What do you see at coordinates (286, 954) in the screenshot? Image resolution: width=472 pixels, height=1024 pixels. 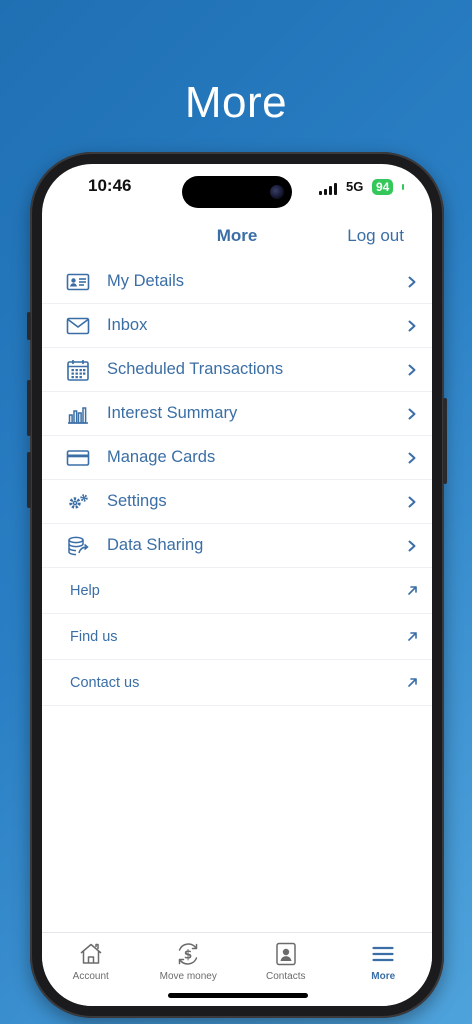 I see `contact-card-icon` at bounding box center [286, 954].